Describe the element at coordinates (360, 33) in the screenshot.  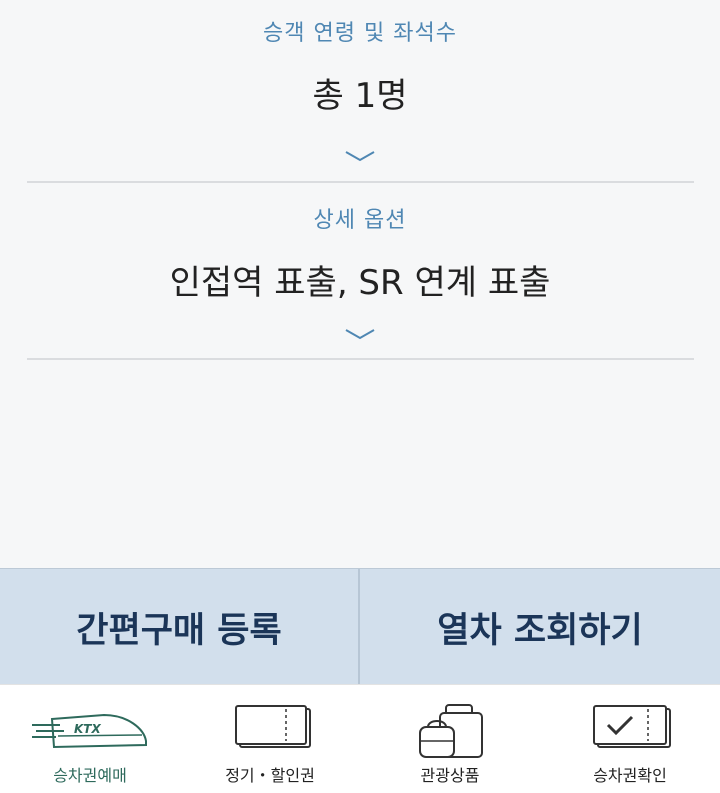
I see `passenger-section-label: 승객 연령 및 좌석수` at that location.